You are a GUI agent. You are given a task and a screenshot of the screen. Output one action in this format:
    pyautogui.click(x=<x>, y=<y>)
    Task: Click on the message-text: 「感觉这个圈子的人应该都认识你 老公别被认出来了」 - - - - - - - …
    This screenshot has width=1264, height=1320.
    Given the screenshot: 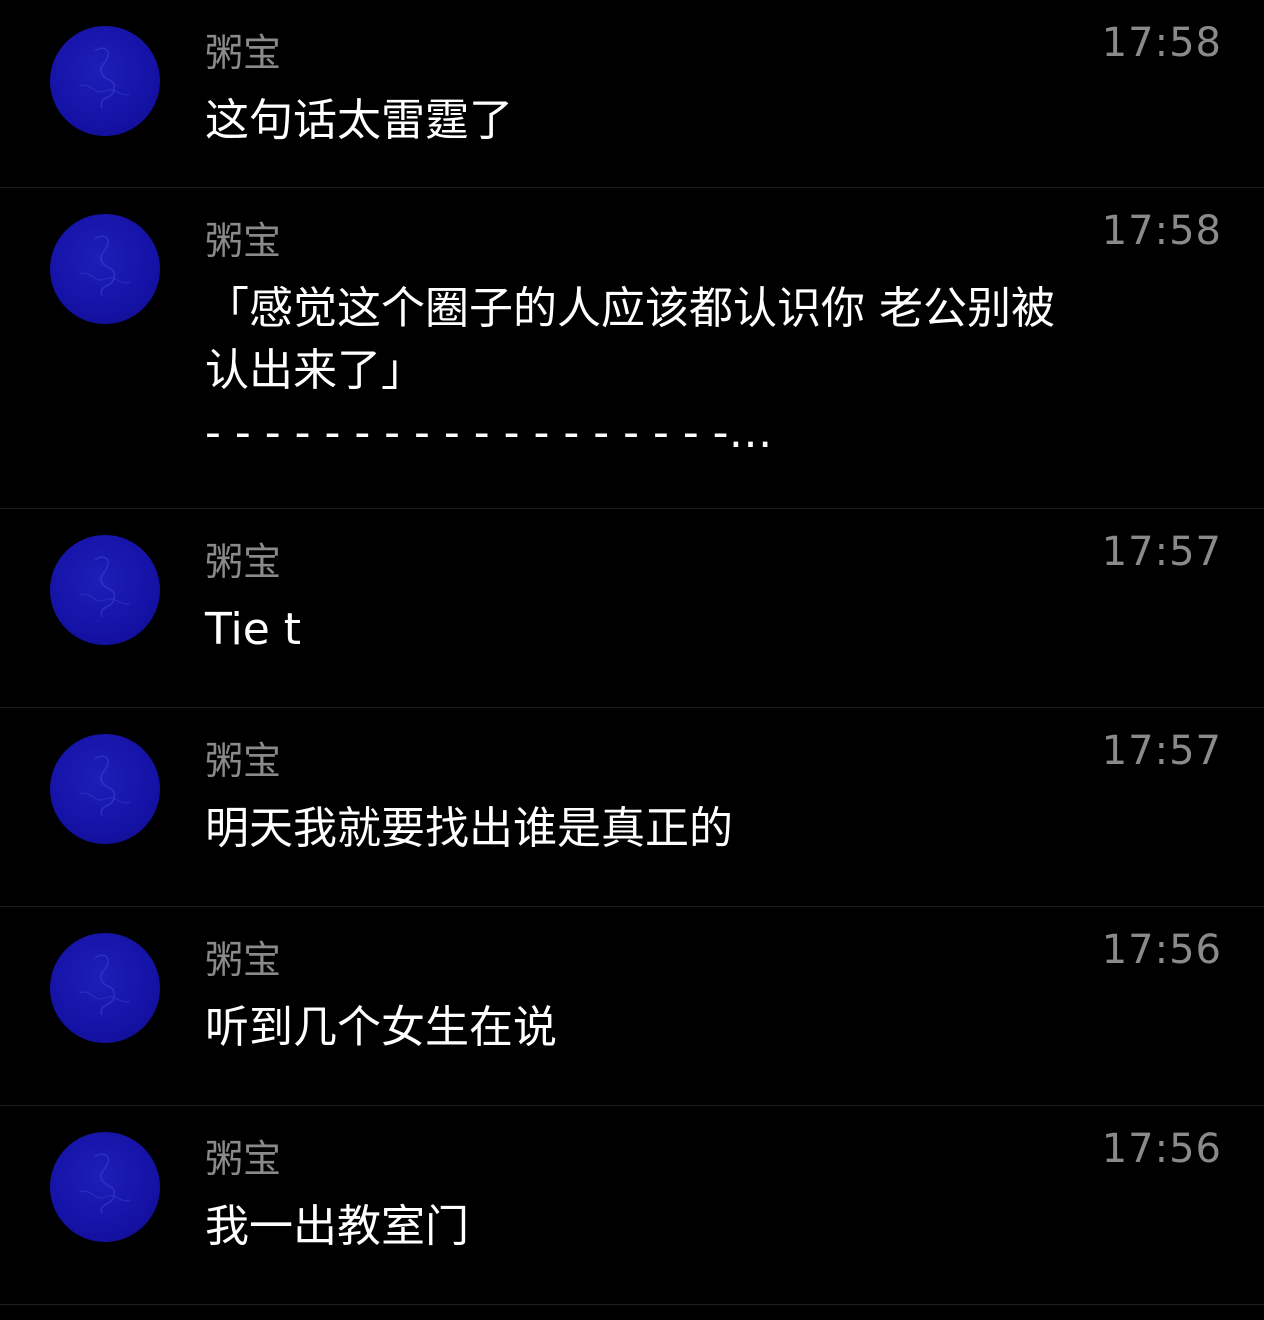 What is the action you would take?
    pyautogui.click(x=630, y=370)
    